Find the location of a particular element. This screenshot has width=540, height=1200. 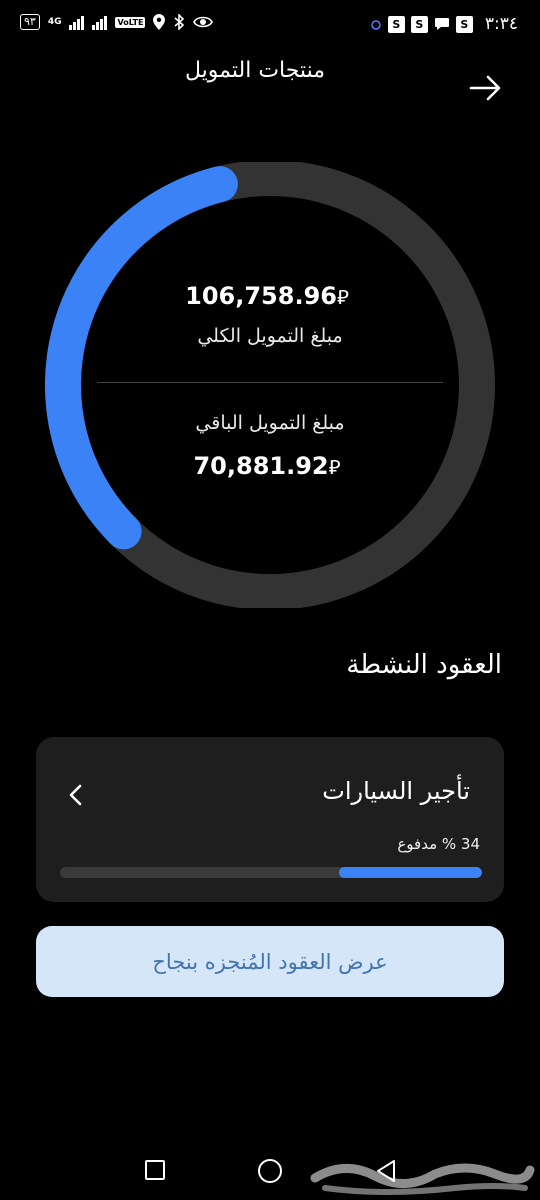

paid-percentage: 34 % مدفوع is located at coordinates (438, 844).